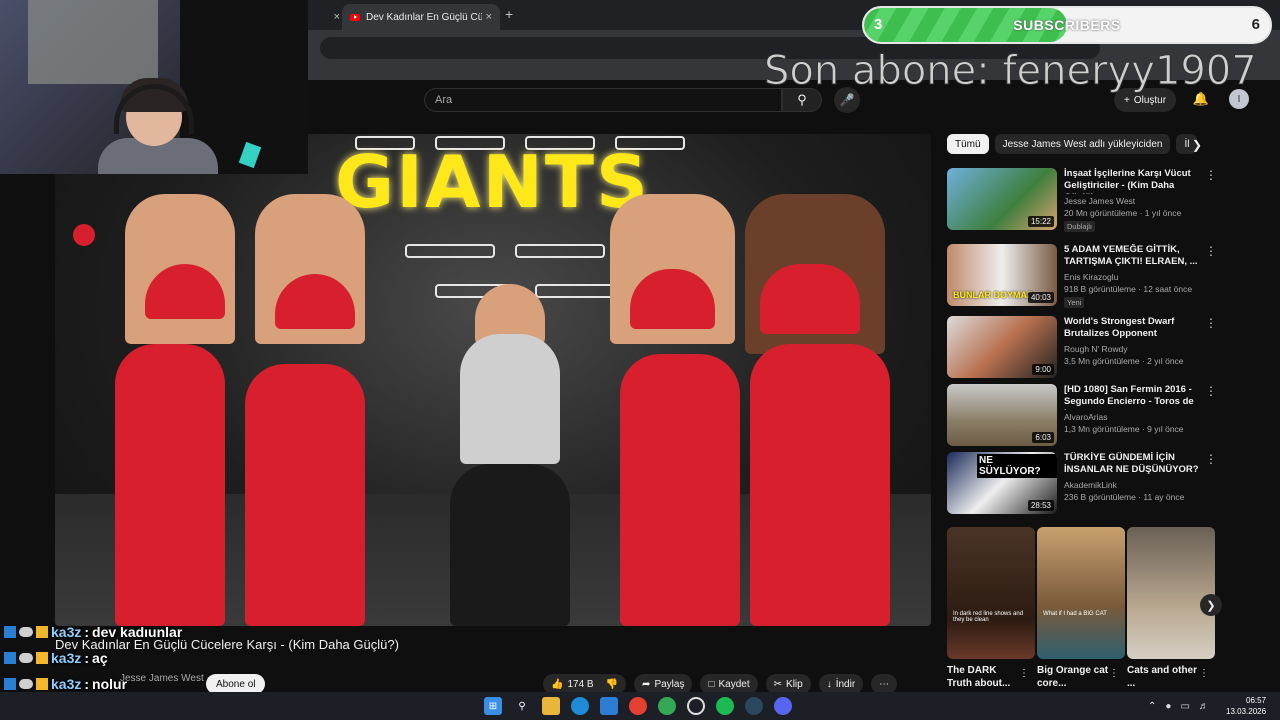 Image resolution: width=1280 pixels, height=720 pixels. Describe the element at coordinates (154, 658) in the screenshot. I see `chat-message: ka3z:aç` at that location.